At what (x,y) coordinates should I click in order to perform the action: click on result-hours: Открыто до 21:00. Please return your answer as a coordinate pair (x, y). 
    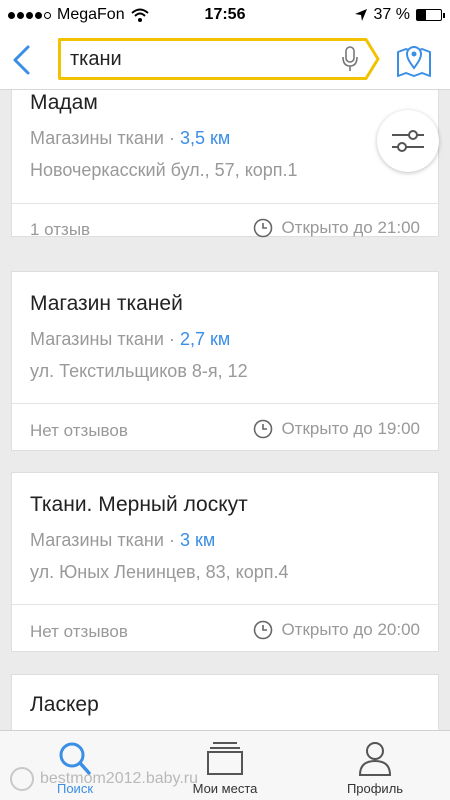
    Looking at the image, I should click on (336, 228).